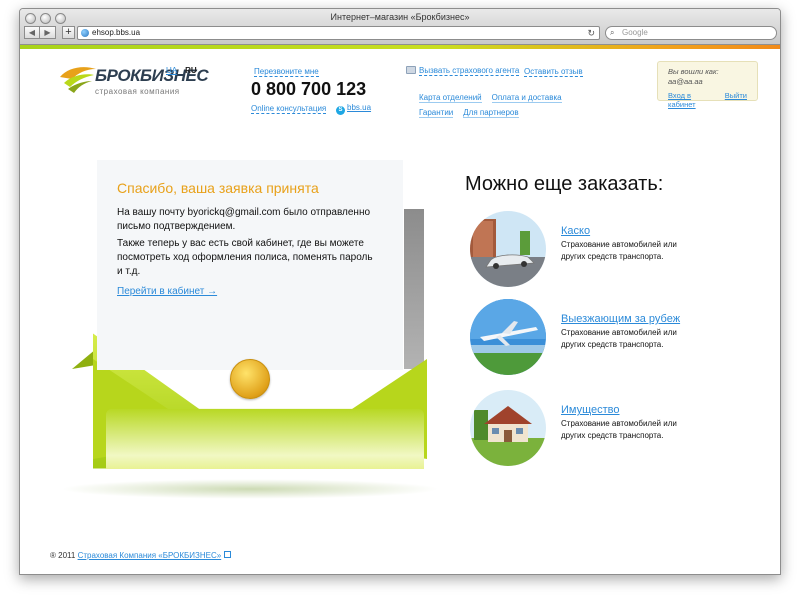  Describe the element at coordinates (218, 188) in the screenshot. I see `confirmation-title: Спасибо, ваша заявка принята` at that location.